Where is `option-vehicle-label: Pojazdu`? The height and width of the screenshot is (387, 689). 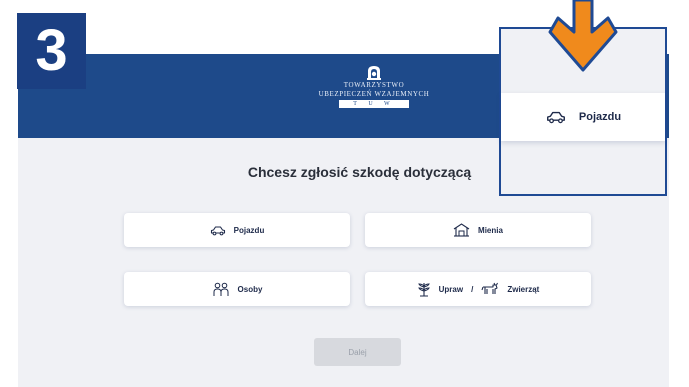
option-vehicle-label: Pojazdu is located at coordinates (249, 230).